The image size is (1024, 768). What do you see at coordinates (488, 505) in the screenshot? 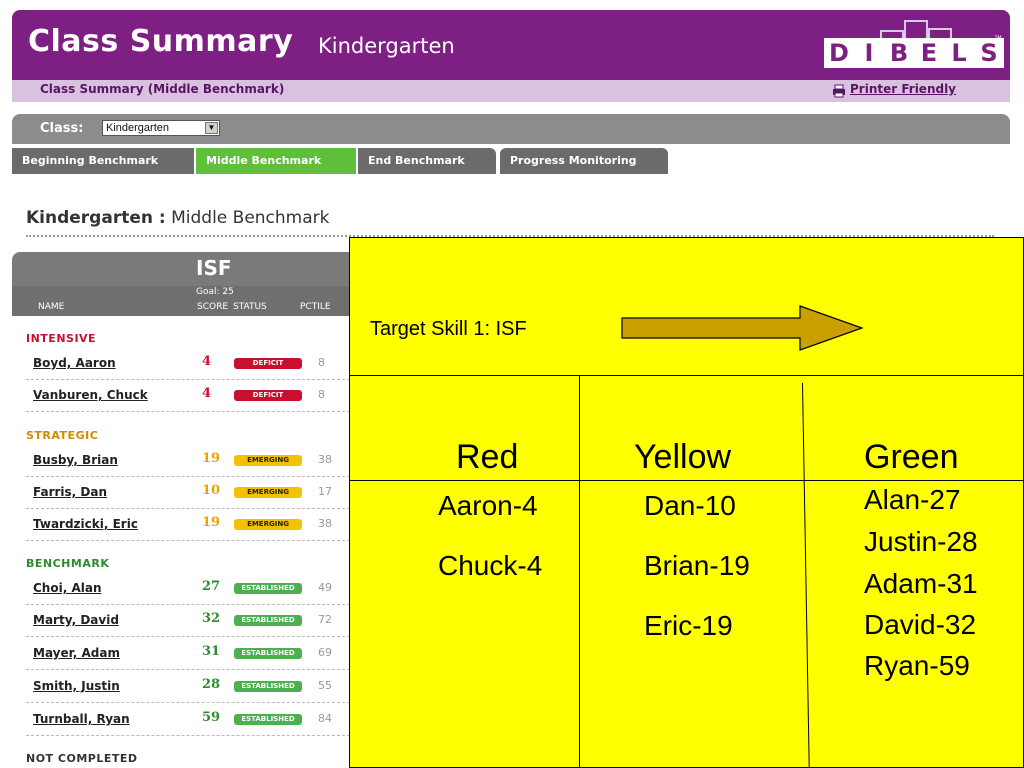
I see `list-item: Aaron-4` at bounding box center [488, 505].